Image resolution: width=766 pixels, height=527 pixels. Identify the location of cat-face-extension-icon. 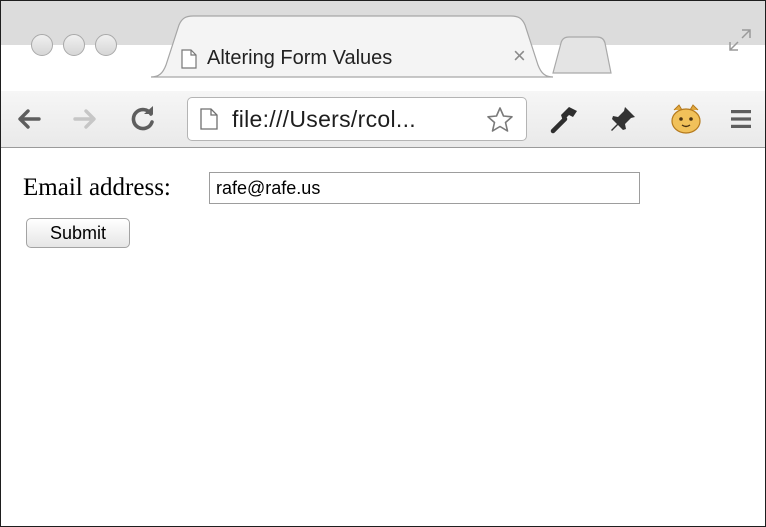
(686, 121).